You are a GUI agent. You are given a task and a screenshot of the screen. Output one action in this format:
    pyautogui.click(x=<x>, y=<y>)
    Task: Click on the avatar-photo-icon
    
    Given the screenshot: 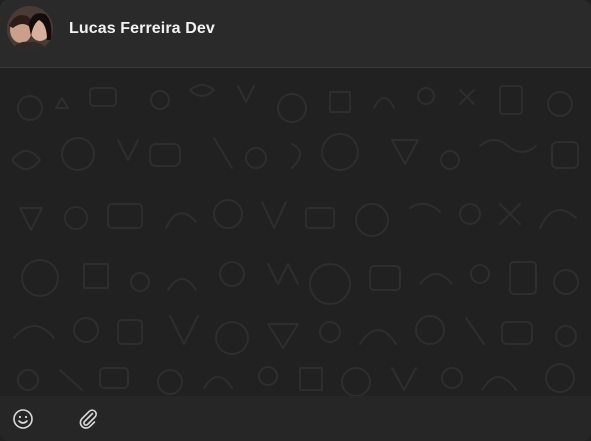 What is the action you would take?
    pyautogui.click(x=30, y=29)
    